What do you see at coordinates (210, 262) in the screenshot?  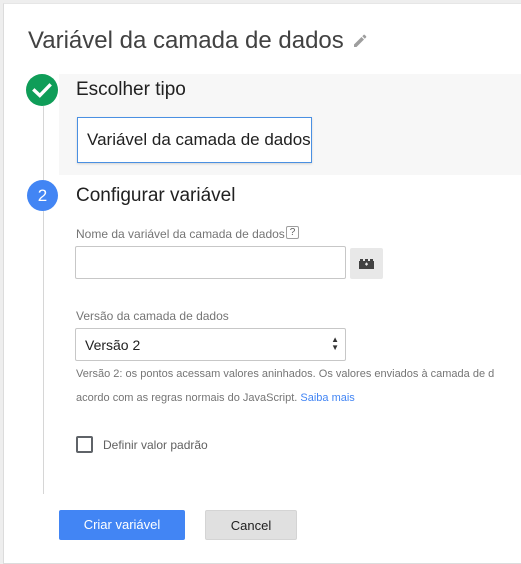 I see `variable-name-input` at bounding box center [210, 262].